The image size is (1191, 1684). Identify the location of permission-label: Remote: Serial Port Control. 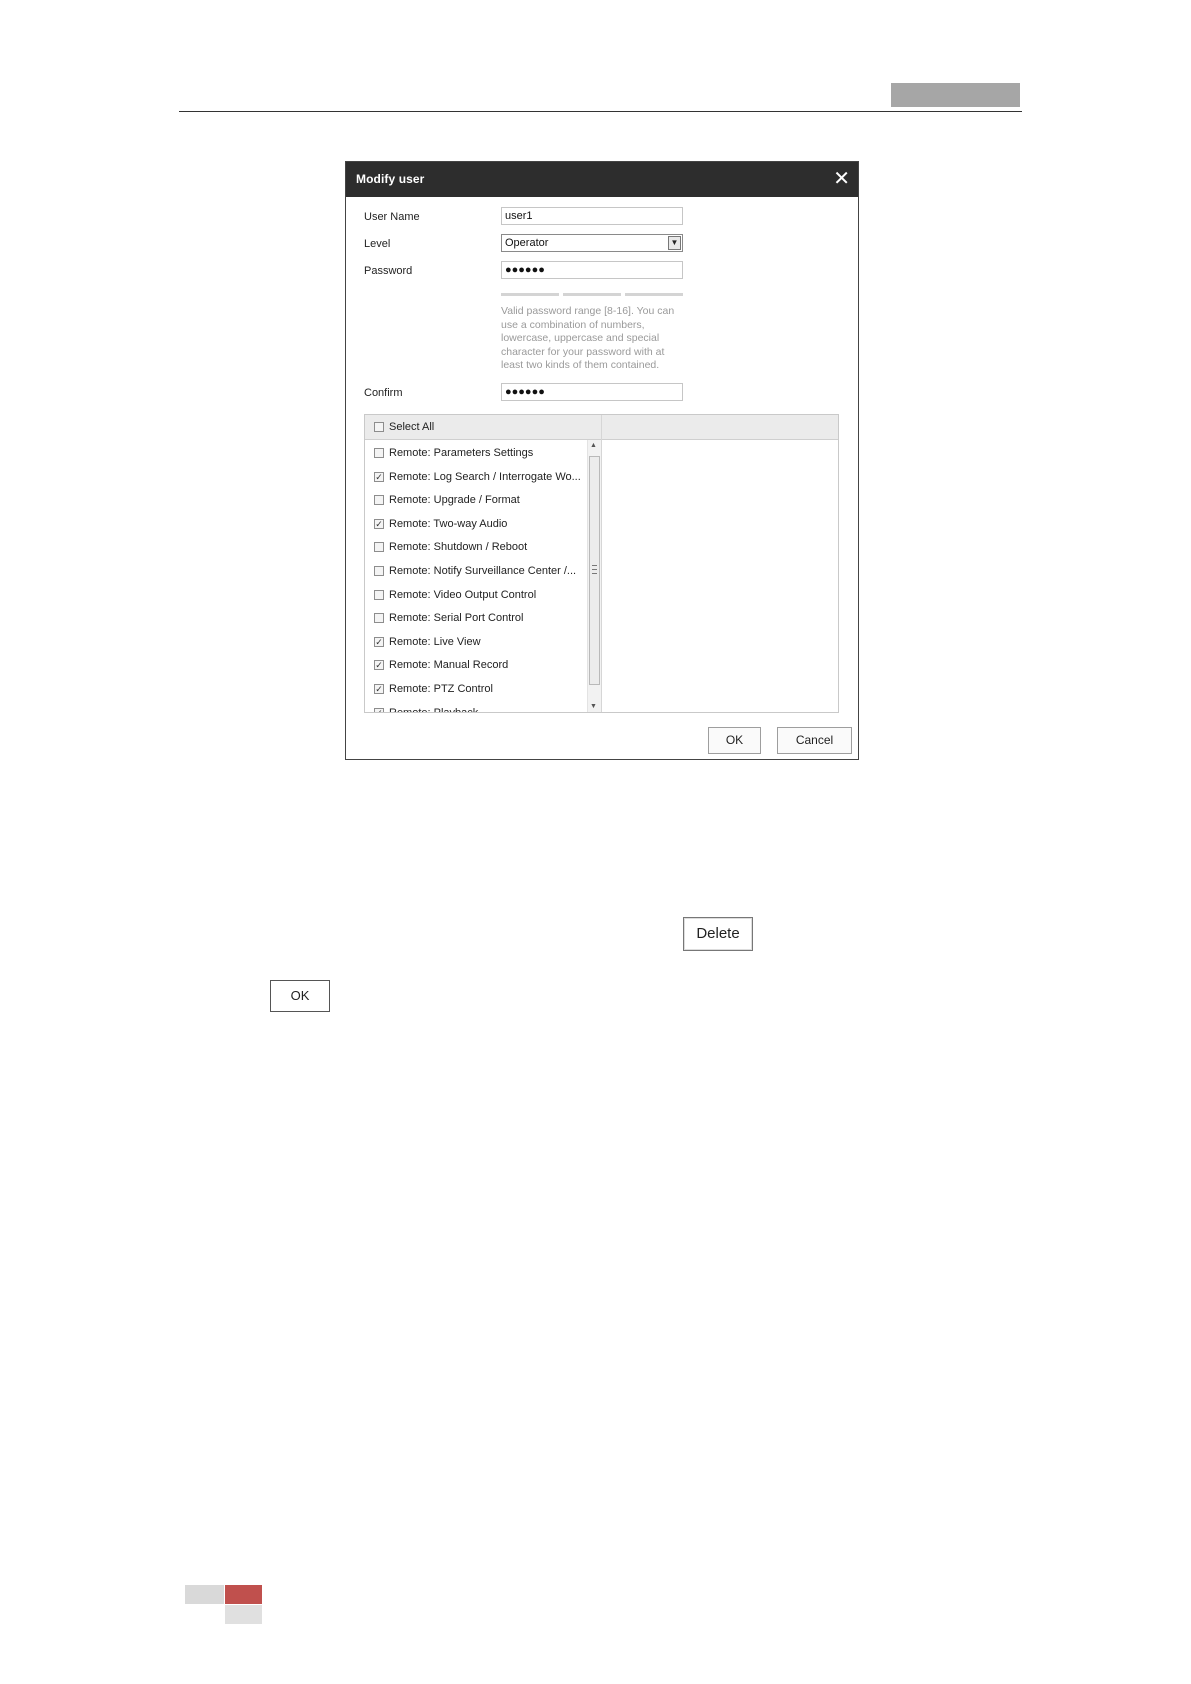
(456, 618).